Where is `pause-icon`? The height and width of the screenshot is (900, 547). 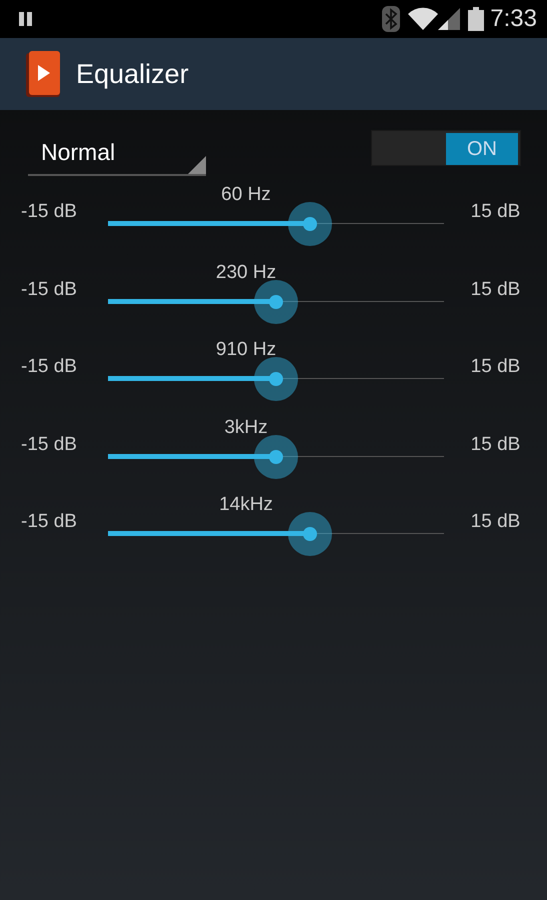 pause-icon is located at coordinates (26, 19).